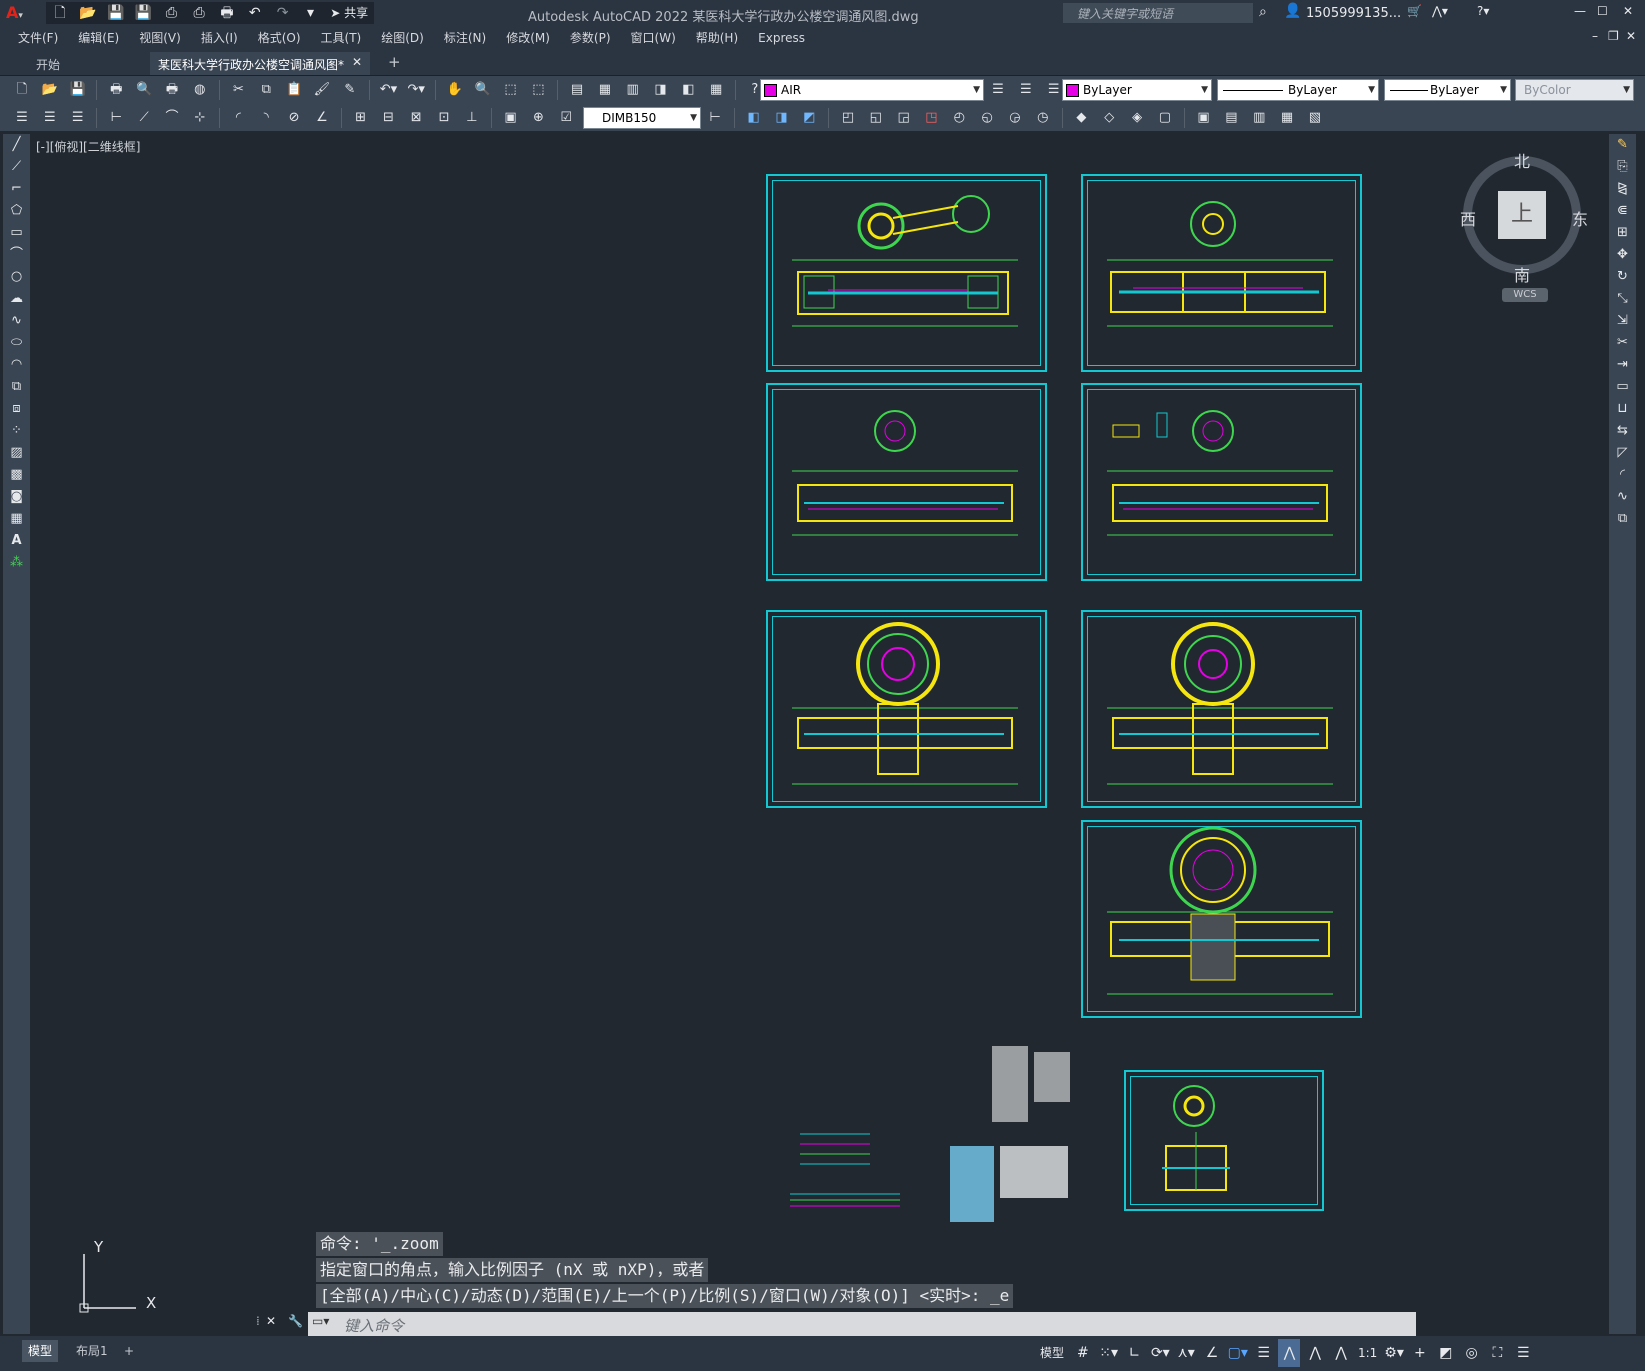 The height and width of the screenshot is (1371, 1645). Describe the element at coordinates (219, 38) in the screenshot. I see `menu-item: 插入(I)` at that location.